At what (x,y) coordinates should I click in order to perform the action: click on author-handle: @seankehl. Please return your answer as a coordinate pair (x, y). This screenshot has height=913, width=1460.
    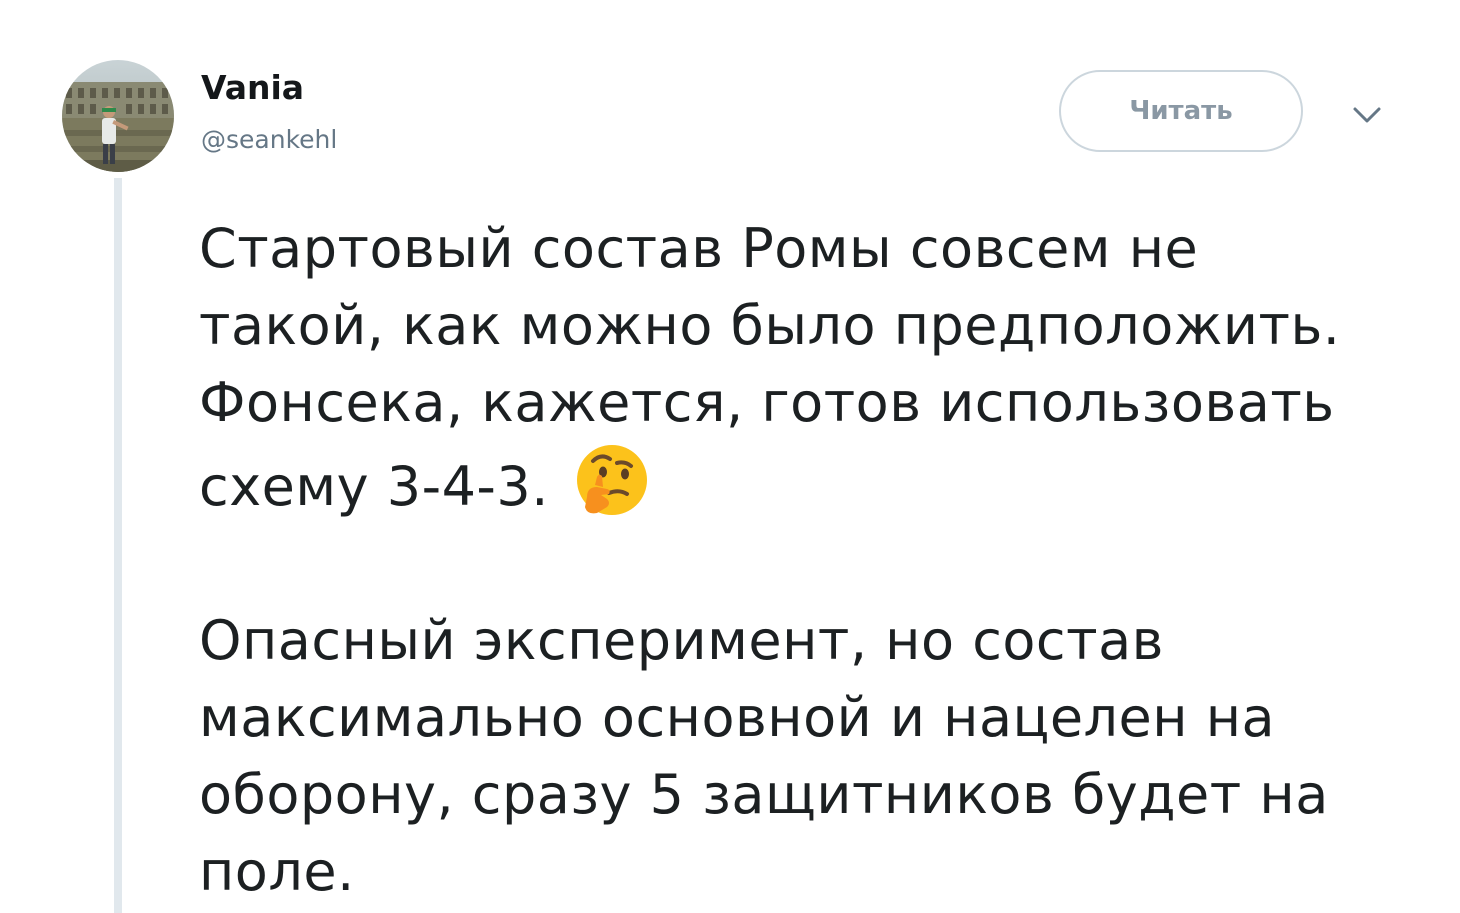
    Looking at the image, I should click on (269, 139).